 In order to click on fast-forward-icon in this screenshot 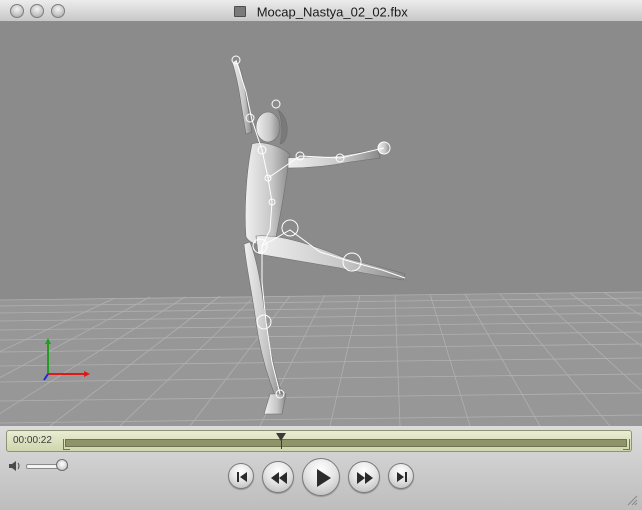, I will do `click(365, 478)`.